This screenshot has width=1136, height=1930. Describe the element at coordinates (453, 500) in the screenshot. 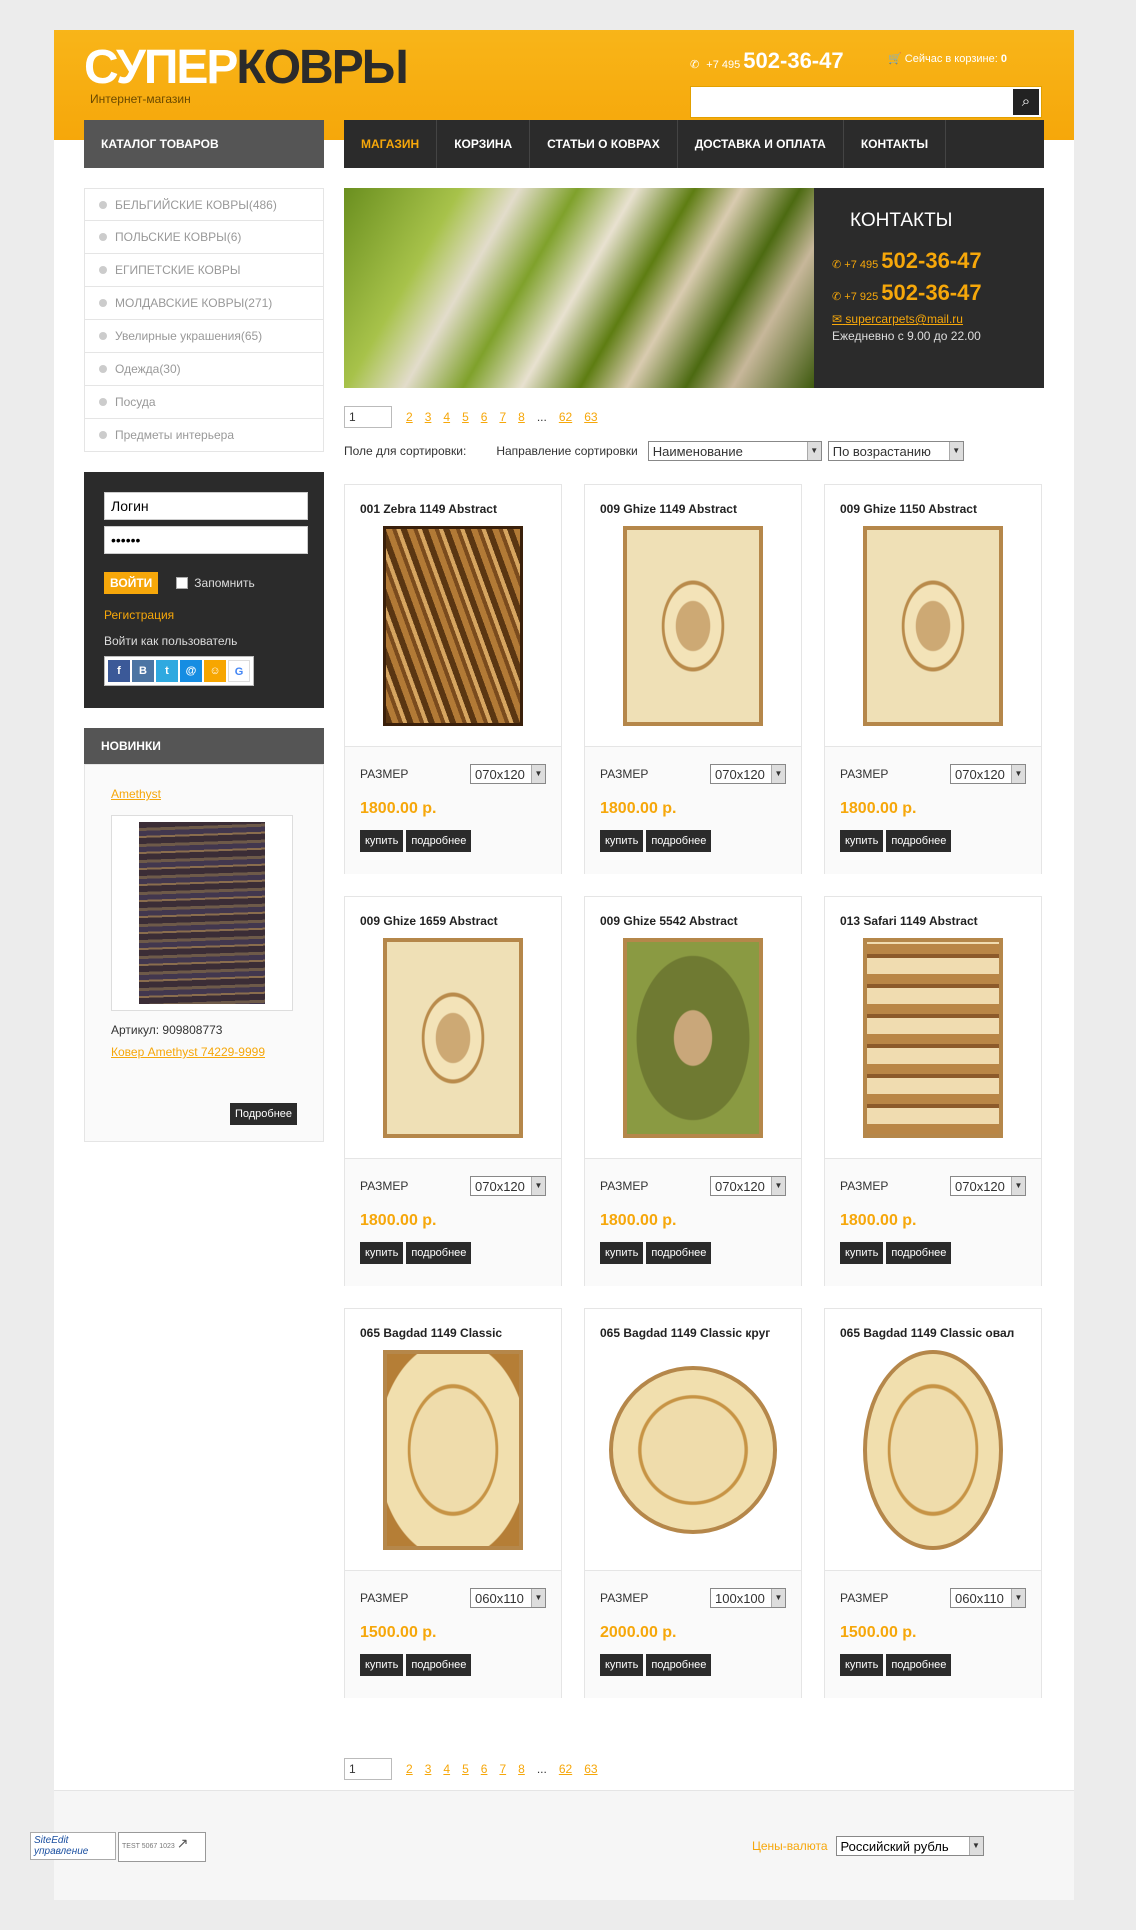

I see `product-title: 001 Zebra 1149 Abstract` at that location.